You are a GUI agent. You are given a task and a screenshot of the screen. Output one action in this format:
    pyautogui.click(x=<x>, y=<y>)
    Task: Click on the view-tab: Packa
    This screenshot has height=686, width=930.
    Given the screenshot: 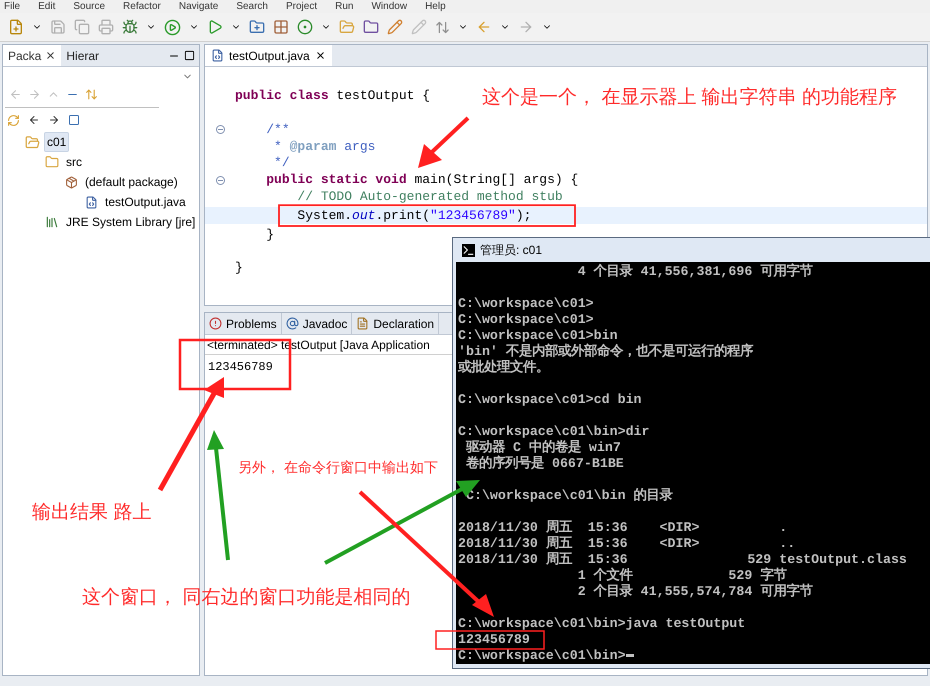 What is the action you would take?
    pyautogui.click(x=32, y=55)
    